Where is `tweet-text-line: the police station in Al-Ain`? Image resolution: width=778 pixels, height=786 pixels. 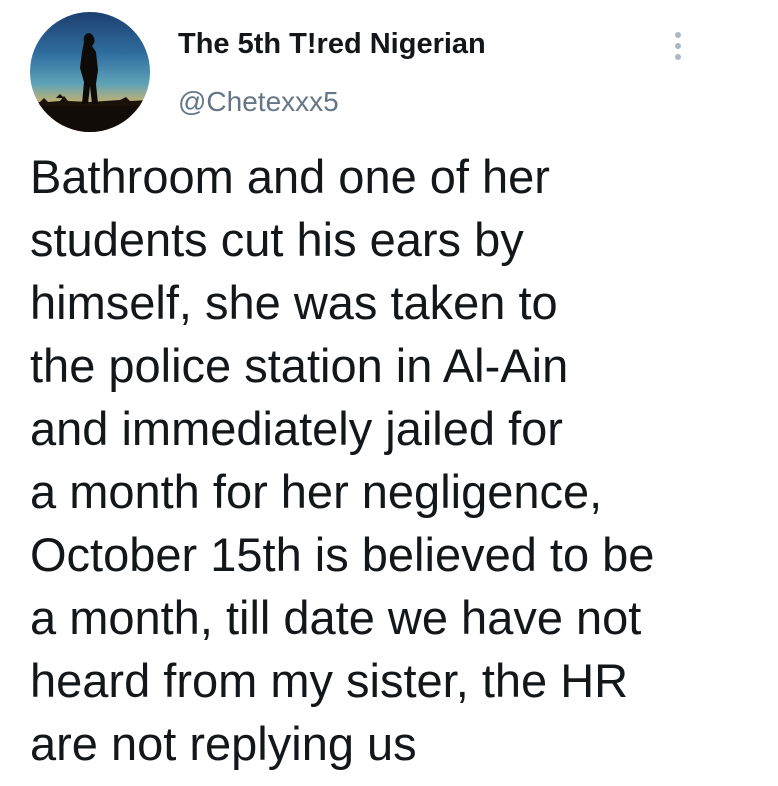
tweet-text-line: the police station in Al-Ain is located at coordinates (299, 365).